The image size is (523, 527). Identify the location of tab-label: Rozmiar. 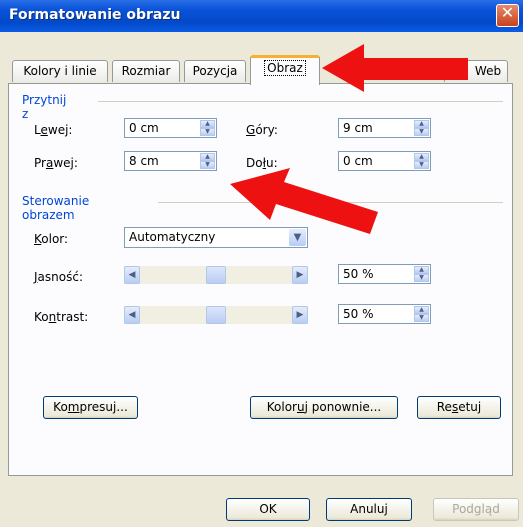
(146, 71).